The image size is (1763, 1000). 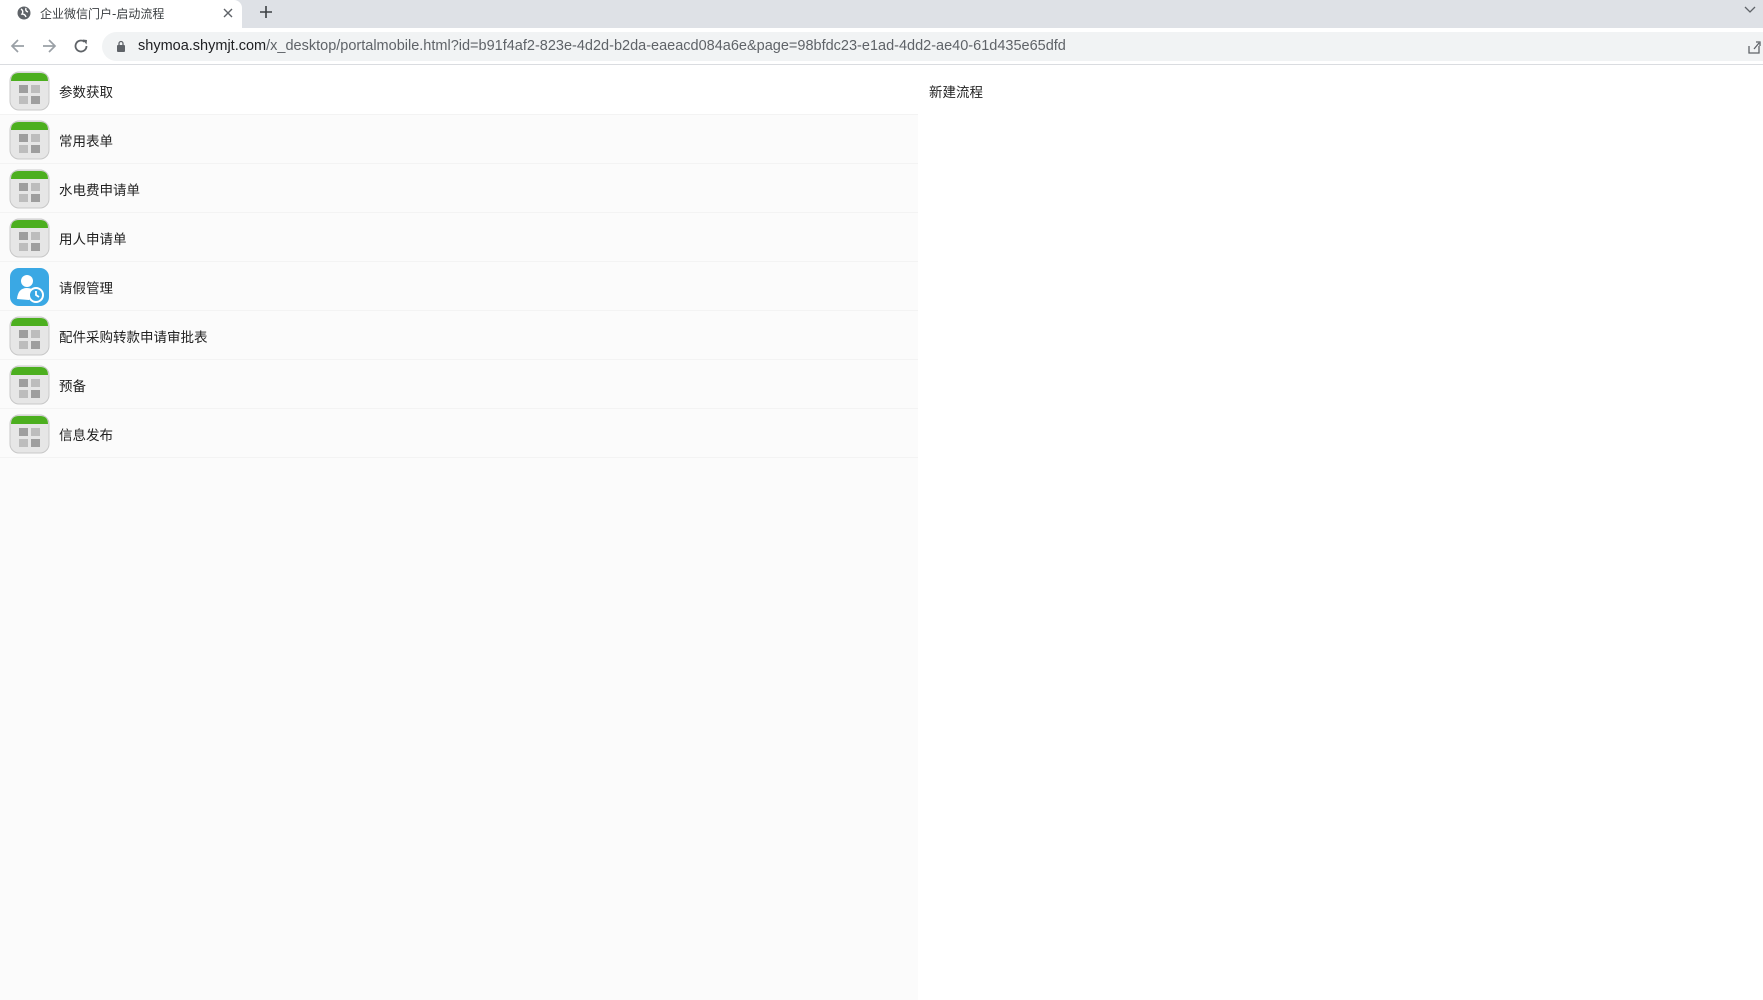 I want to click on forward-arrow-icon, so click(x=49, y=46).